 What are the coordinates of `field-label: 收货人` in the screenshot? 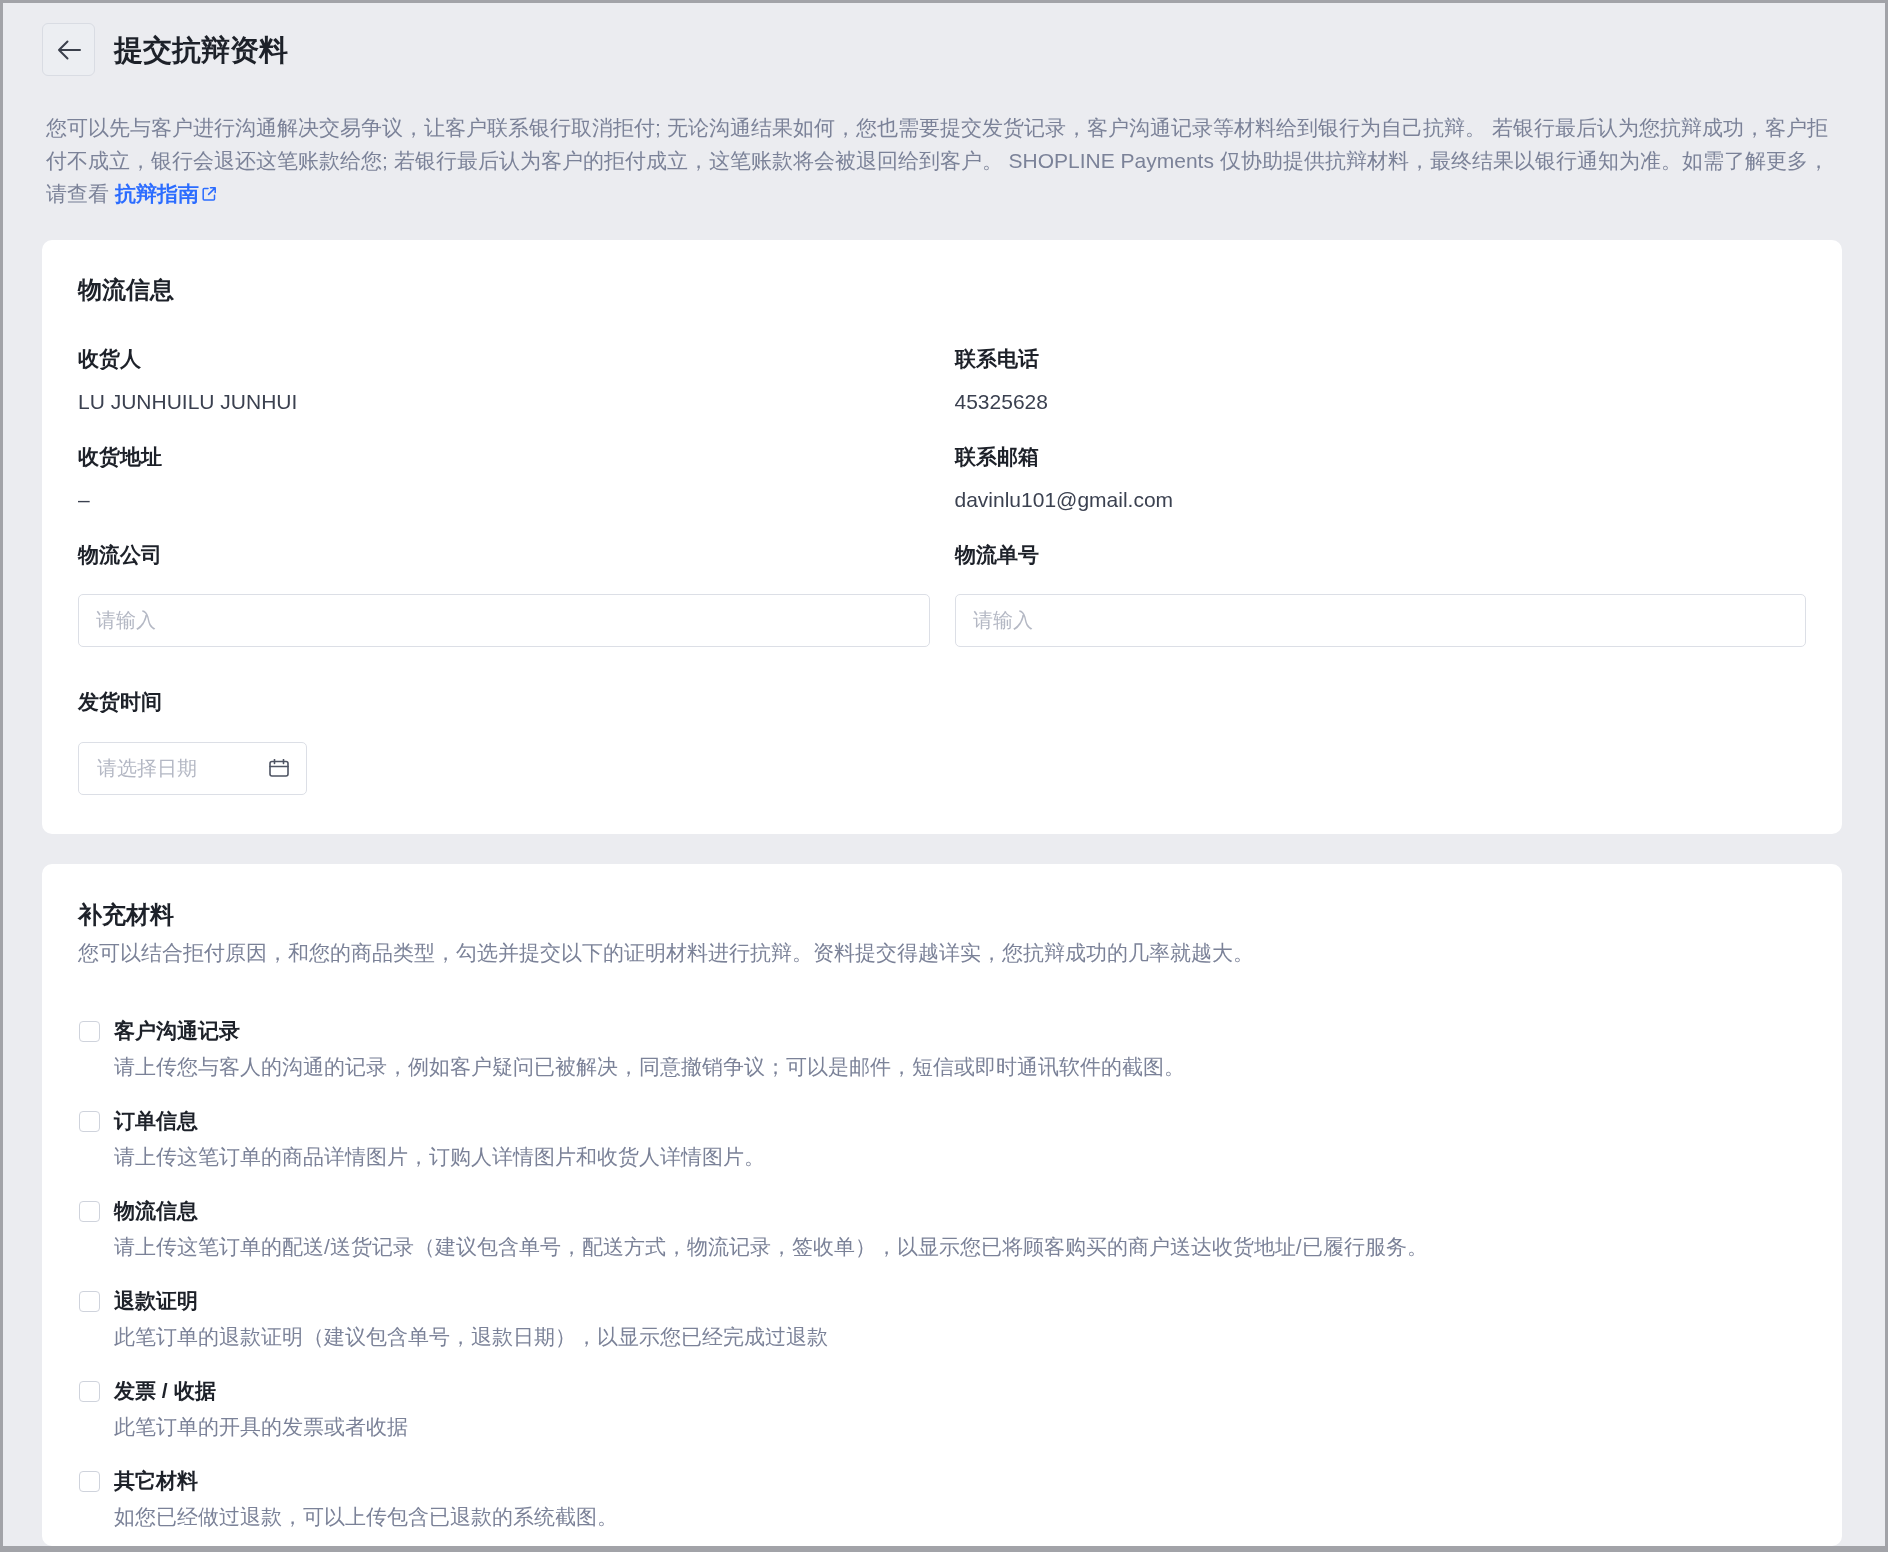 It's located at (109, 359).